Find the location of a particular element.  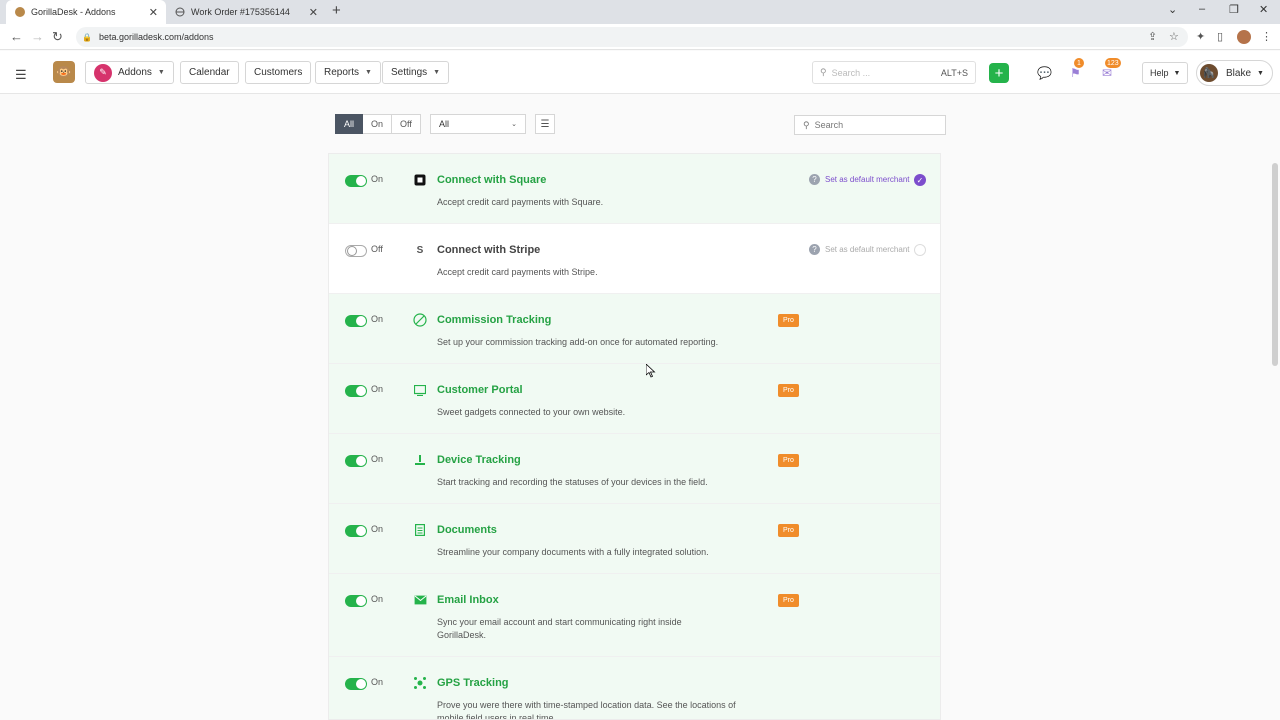

nav-addons-button: ✎ Addons ▼ is located at coordinates (129, 72).